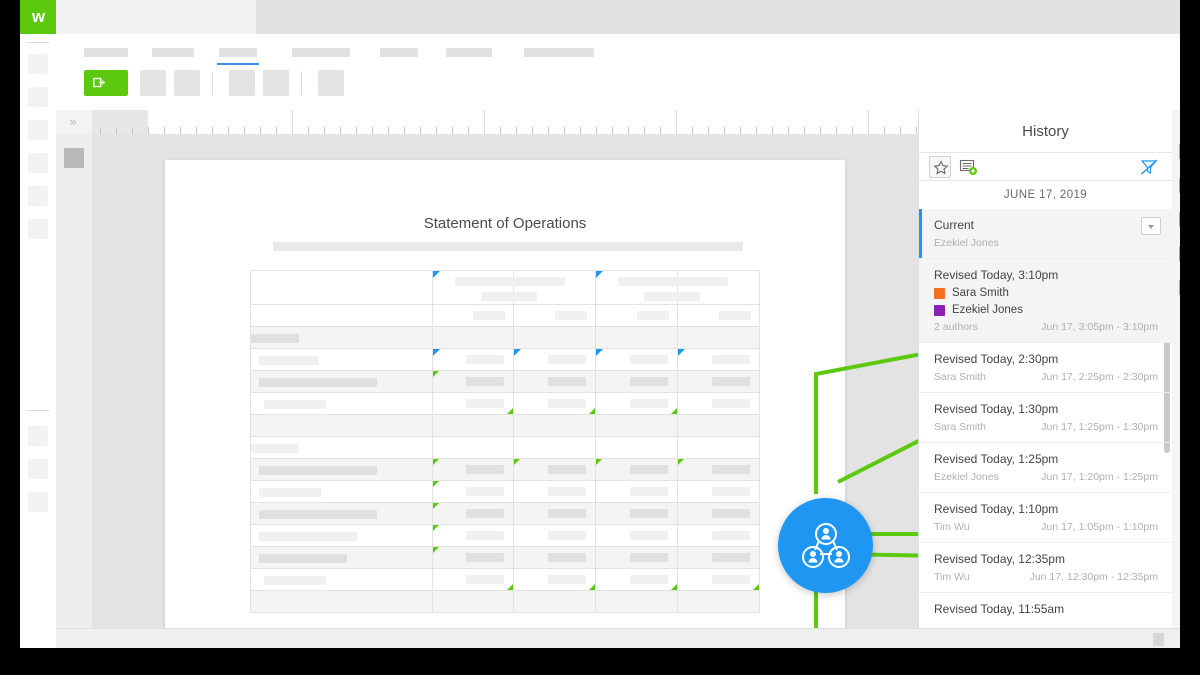 This screenshot has width=1200, height=675. What do you see at coordinates (106, 83) in the screenshot?
I see `export-button` at bounding box center [106, 83].